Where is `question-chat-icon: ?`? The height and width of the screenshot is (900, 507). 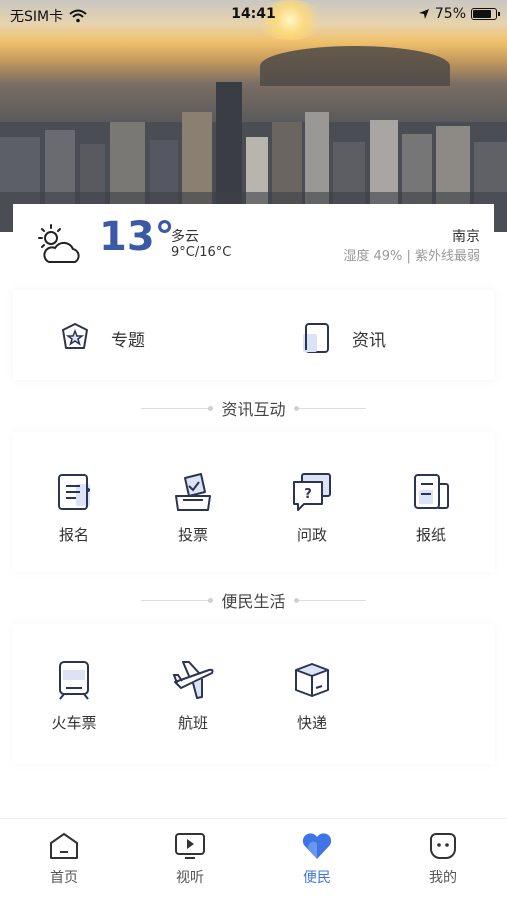
question-chat-icon: ? is located at coordinates (312, 492).